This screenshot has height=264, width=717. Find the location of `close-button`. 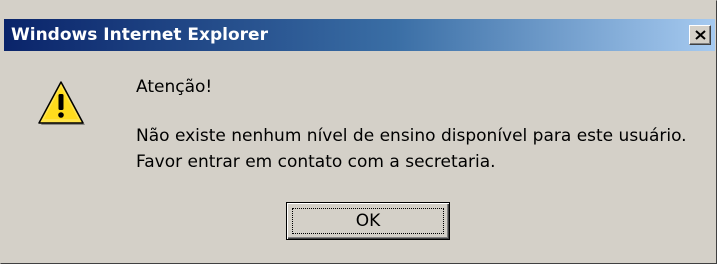

close-button is located at coordinates (700, 35).